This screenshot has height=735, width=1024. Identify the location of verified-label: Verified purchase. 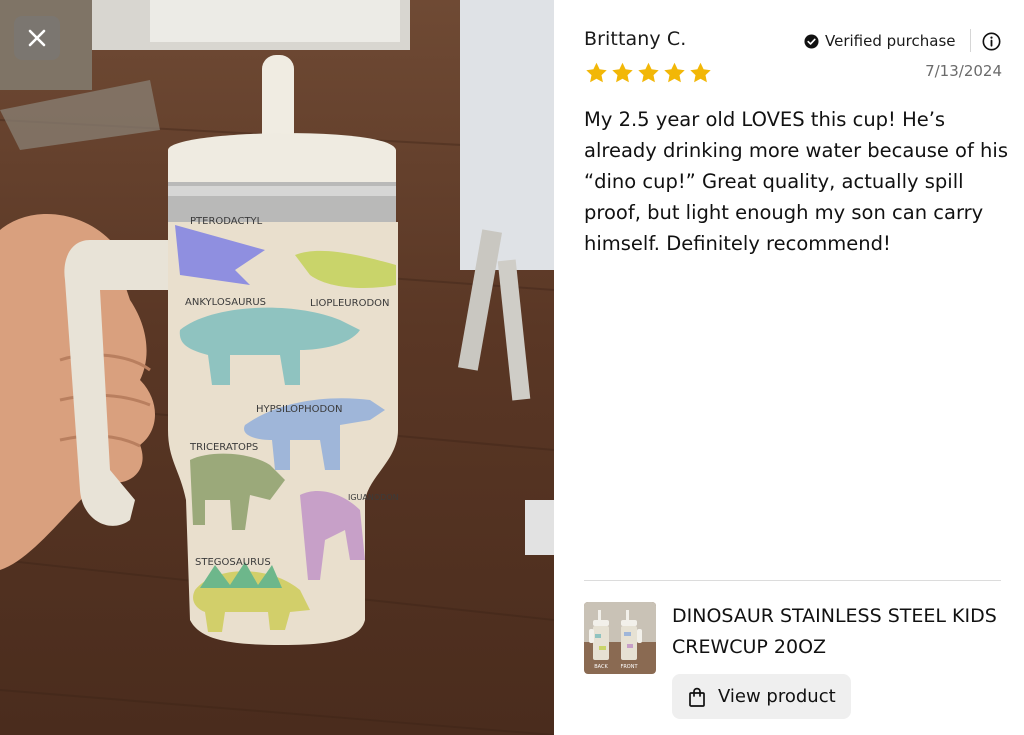
(890, 41).